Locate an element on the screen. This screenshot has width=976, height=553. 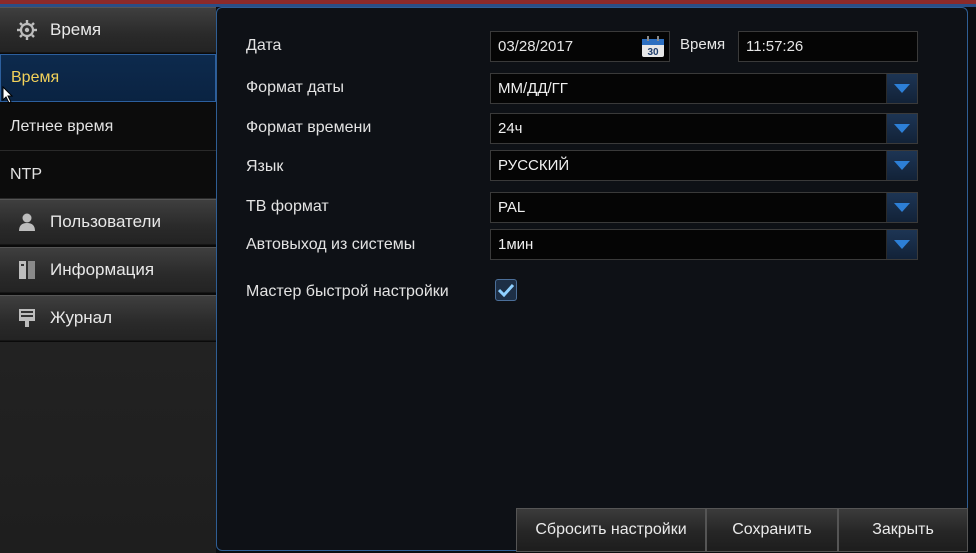
save-button: Сохранить is located at coordinates (772, 530).